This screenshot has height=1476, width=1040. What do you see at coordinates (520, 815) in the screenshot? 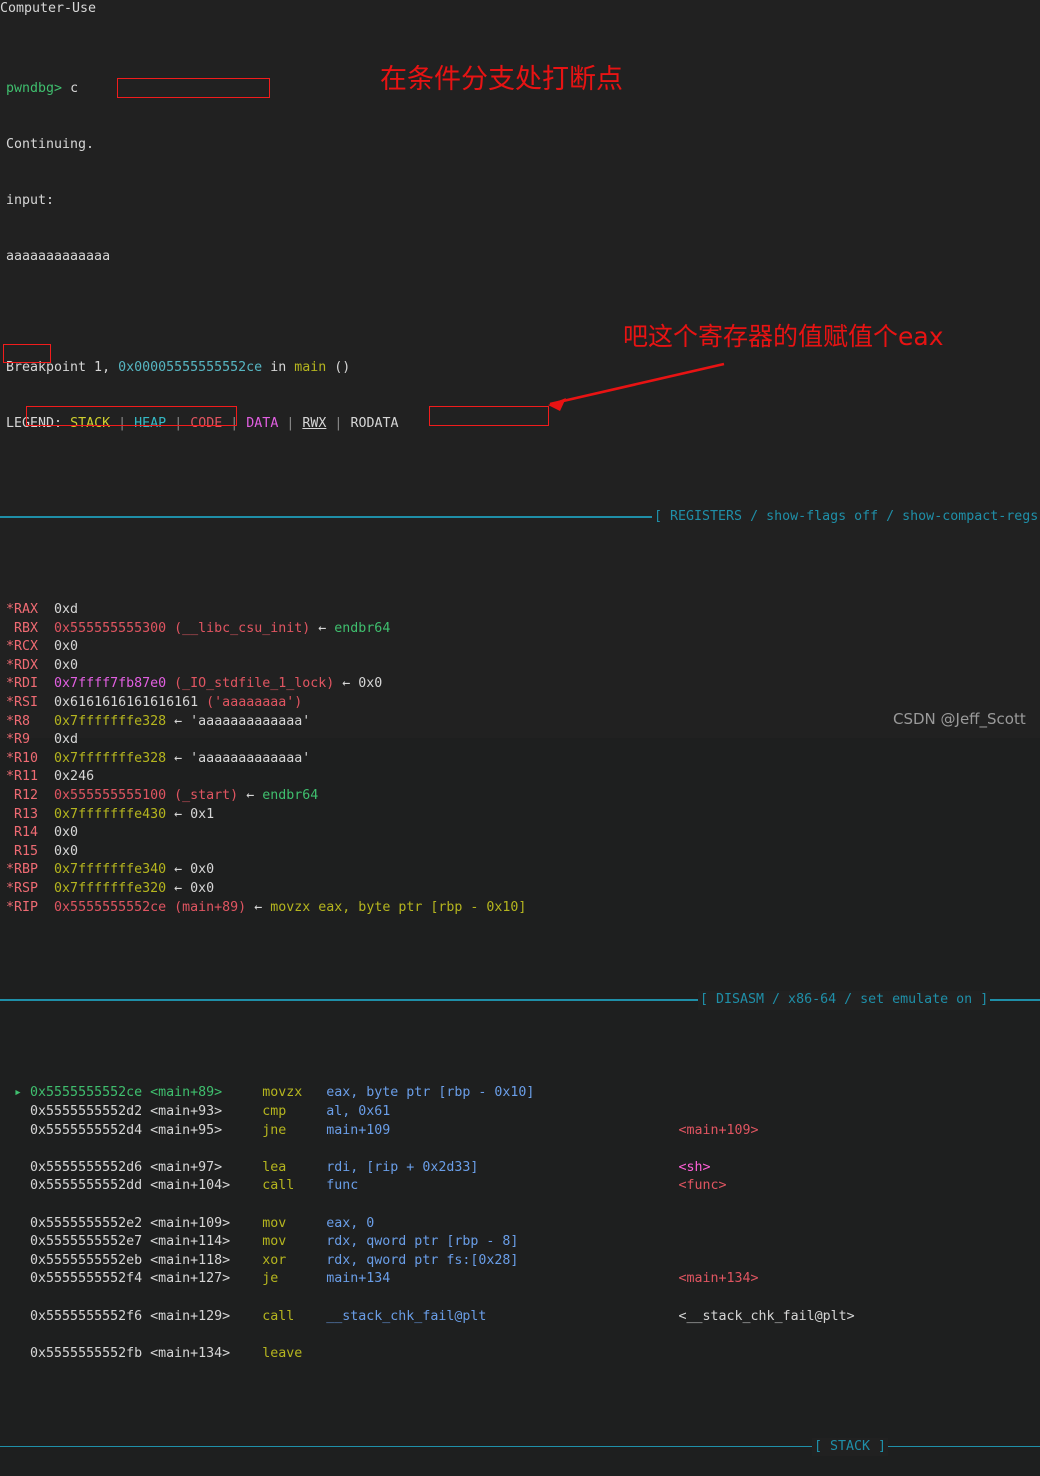
I see `register-row: R13 0x7fffffffe430 ← 0x1` at bounding box center [520, 815].